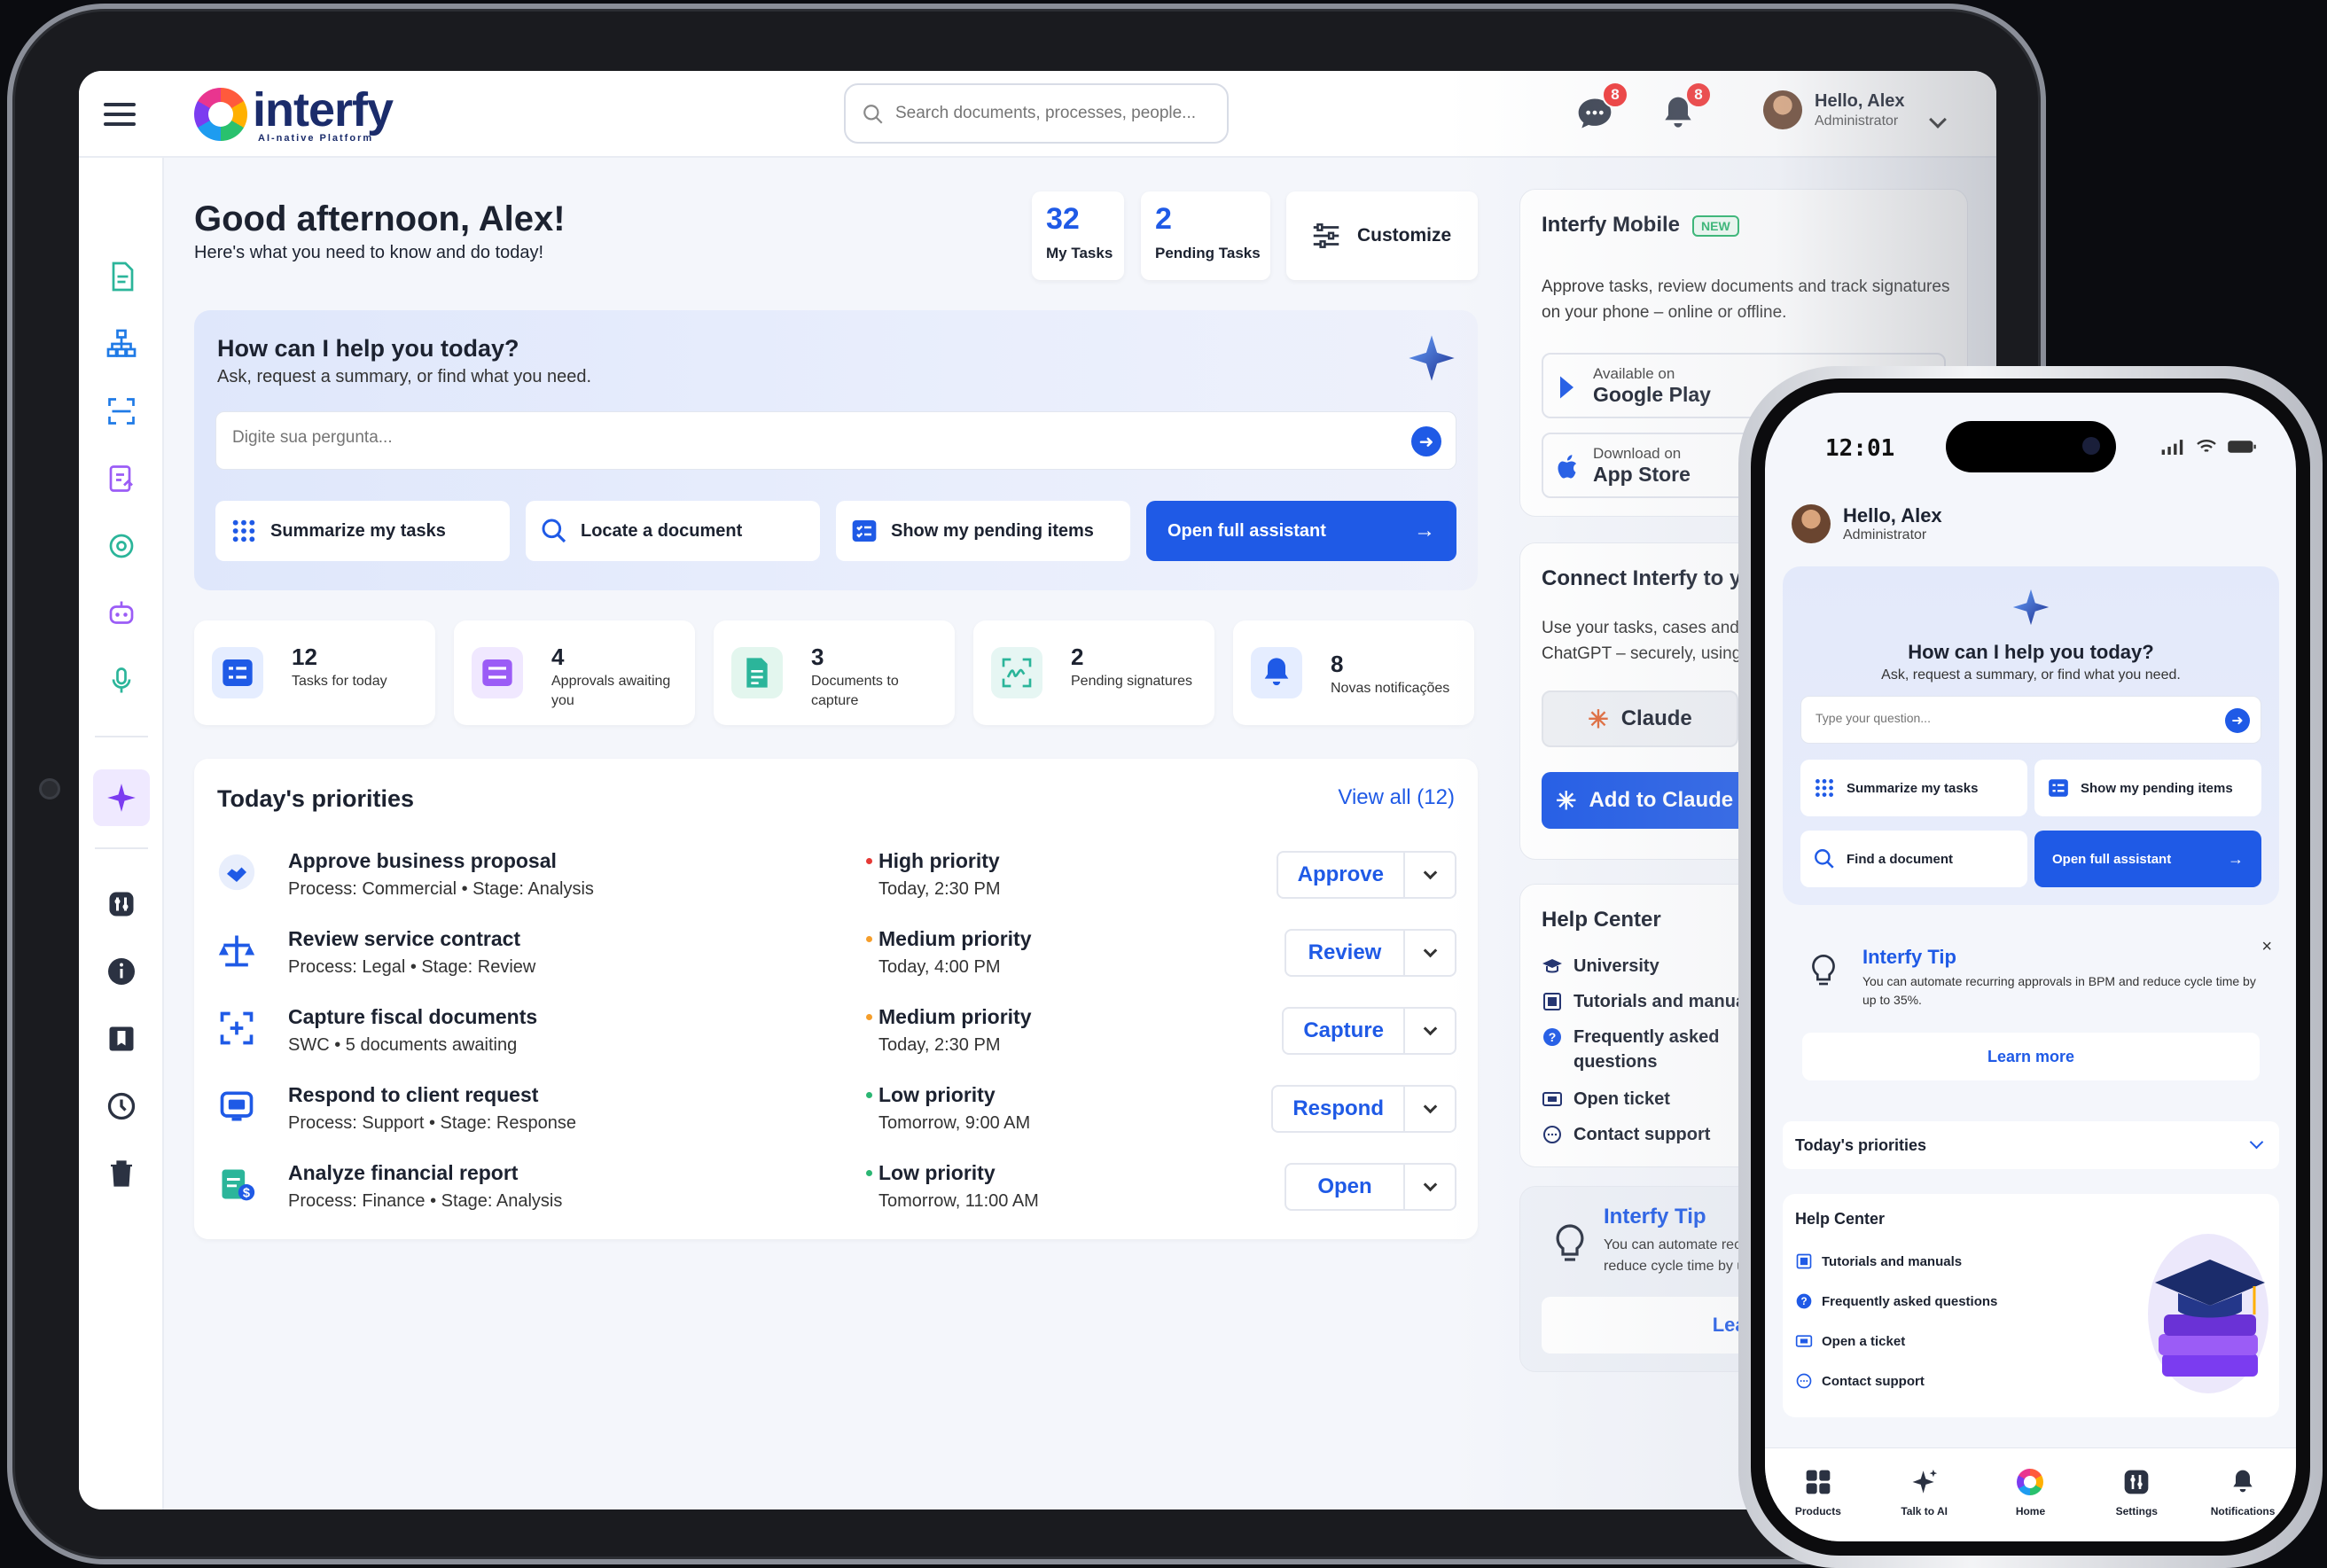 The width and height of the screenshot is (2327, 1568). What do you see at coordinates (314, 672) in the screenshot?
I see `tasks-today-card: 12 Tasks for today` at bounding box center [314, 672].